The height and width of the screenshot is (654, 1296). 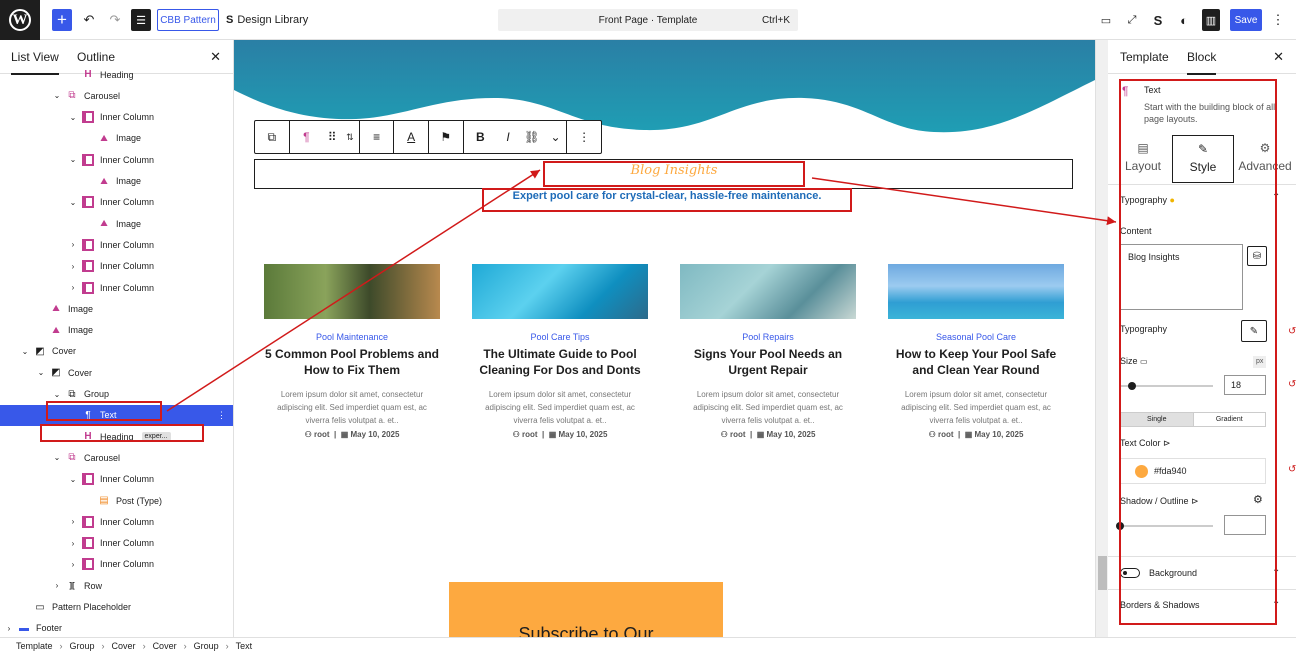 What do you see at coordinates (35, 62) in the screenshot?
I see `tab-list-view: List View` at bounding box center [35, 62].